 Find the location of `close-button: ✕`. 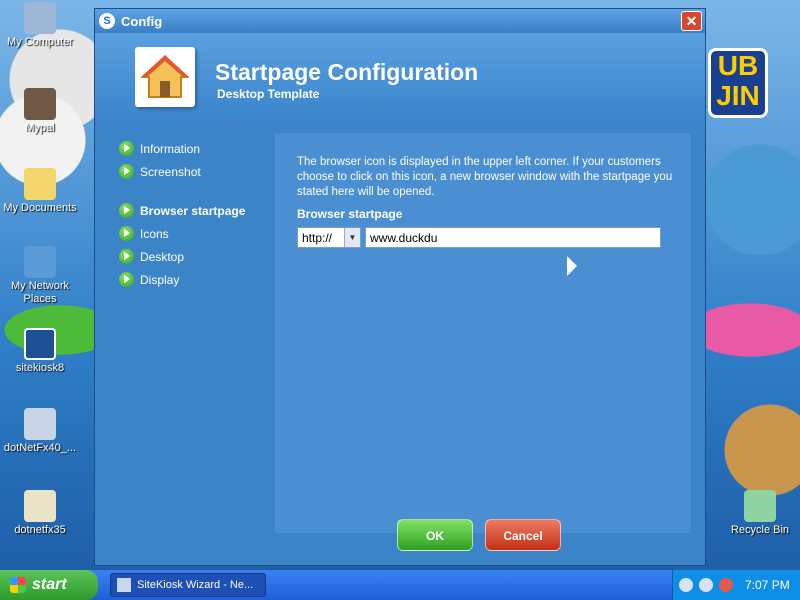

close-button: ✕ is located at coordinates (691, 21).